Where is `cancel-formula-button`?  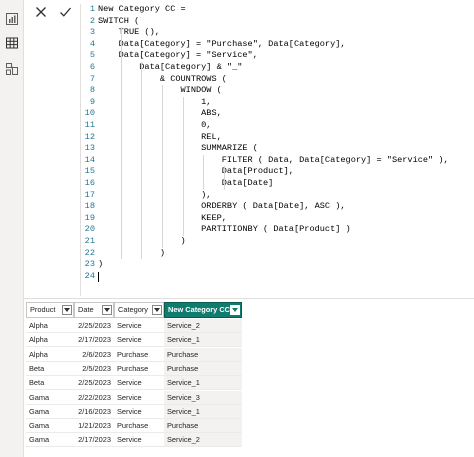 cancel-formula-button is located at coordinates (41, 14).